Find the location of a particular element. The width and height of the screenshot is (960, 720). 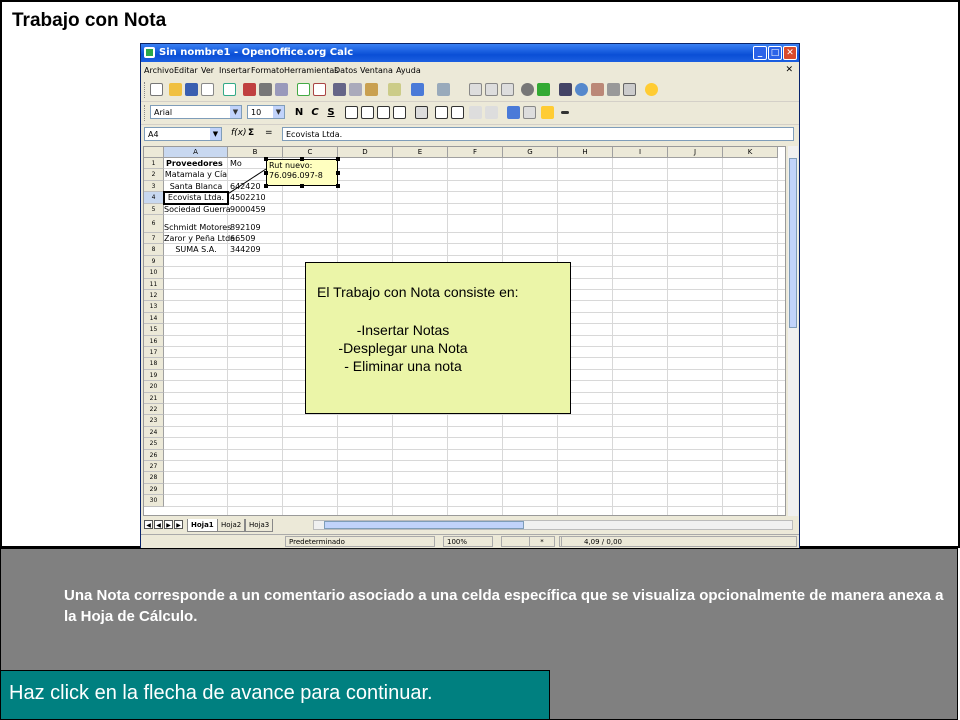

function-wizard-button: f(x) is located at coordinates (239, 133).